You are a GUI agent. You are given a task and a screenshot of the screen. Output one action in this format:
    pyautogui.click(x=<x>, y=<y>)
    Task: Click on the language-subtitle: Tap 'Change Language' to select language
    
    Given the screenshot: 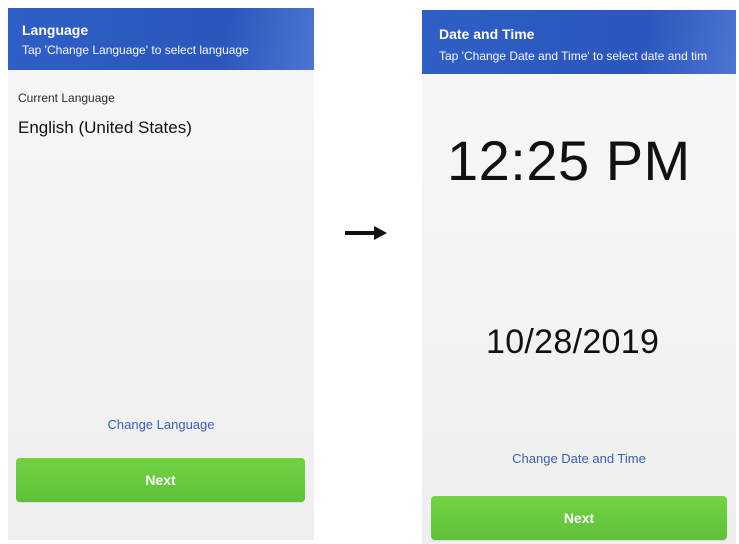 What is the action you would take?
    pyautogui.click(x=135, y=50)
    